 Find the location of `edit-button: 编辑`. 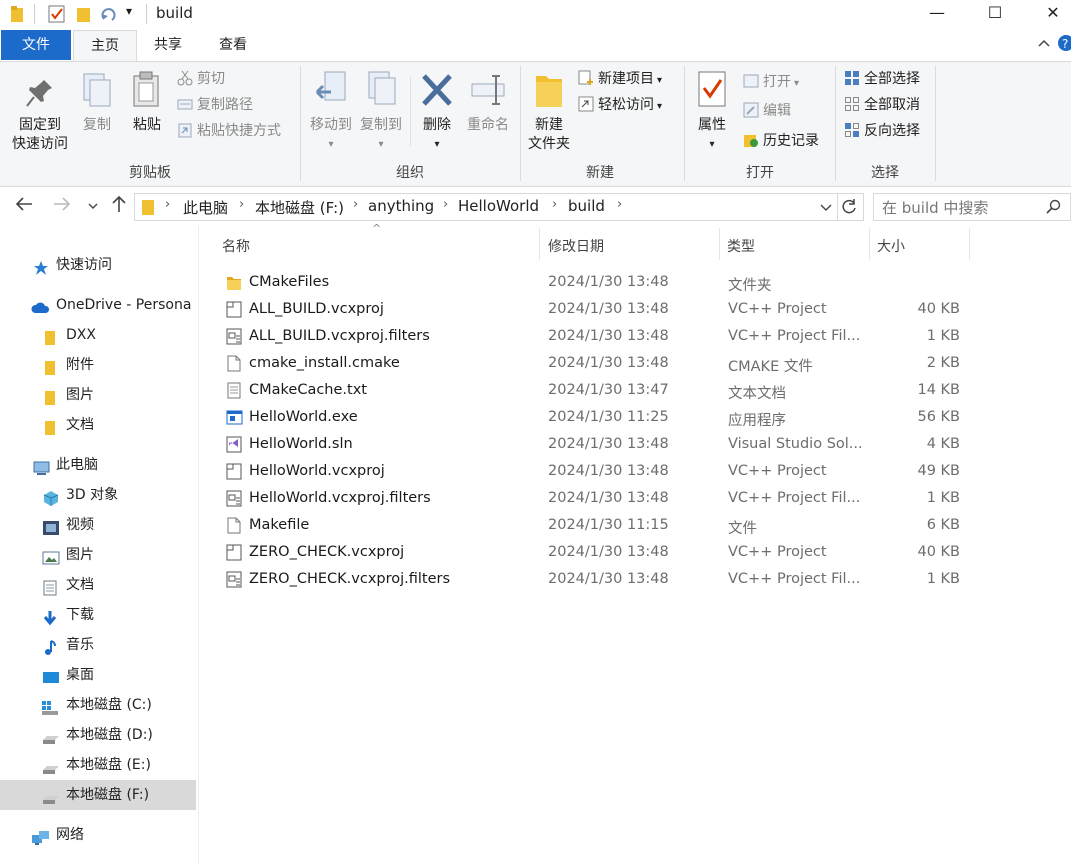

edit-button: 编辑 is located at coordinates (767, 111).